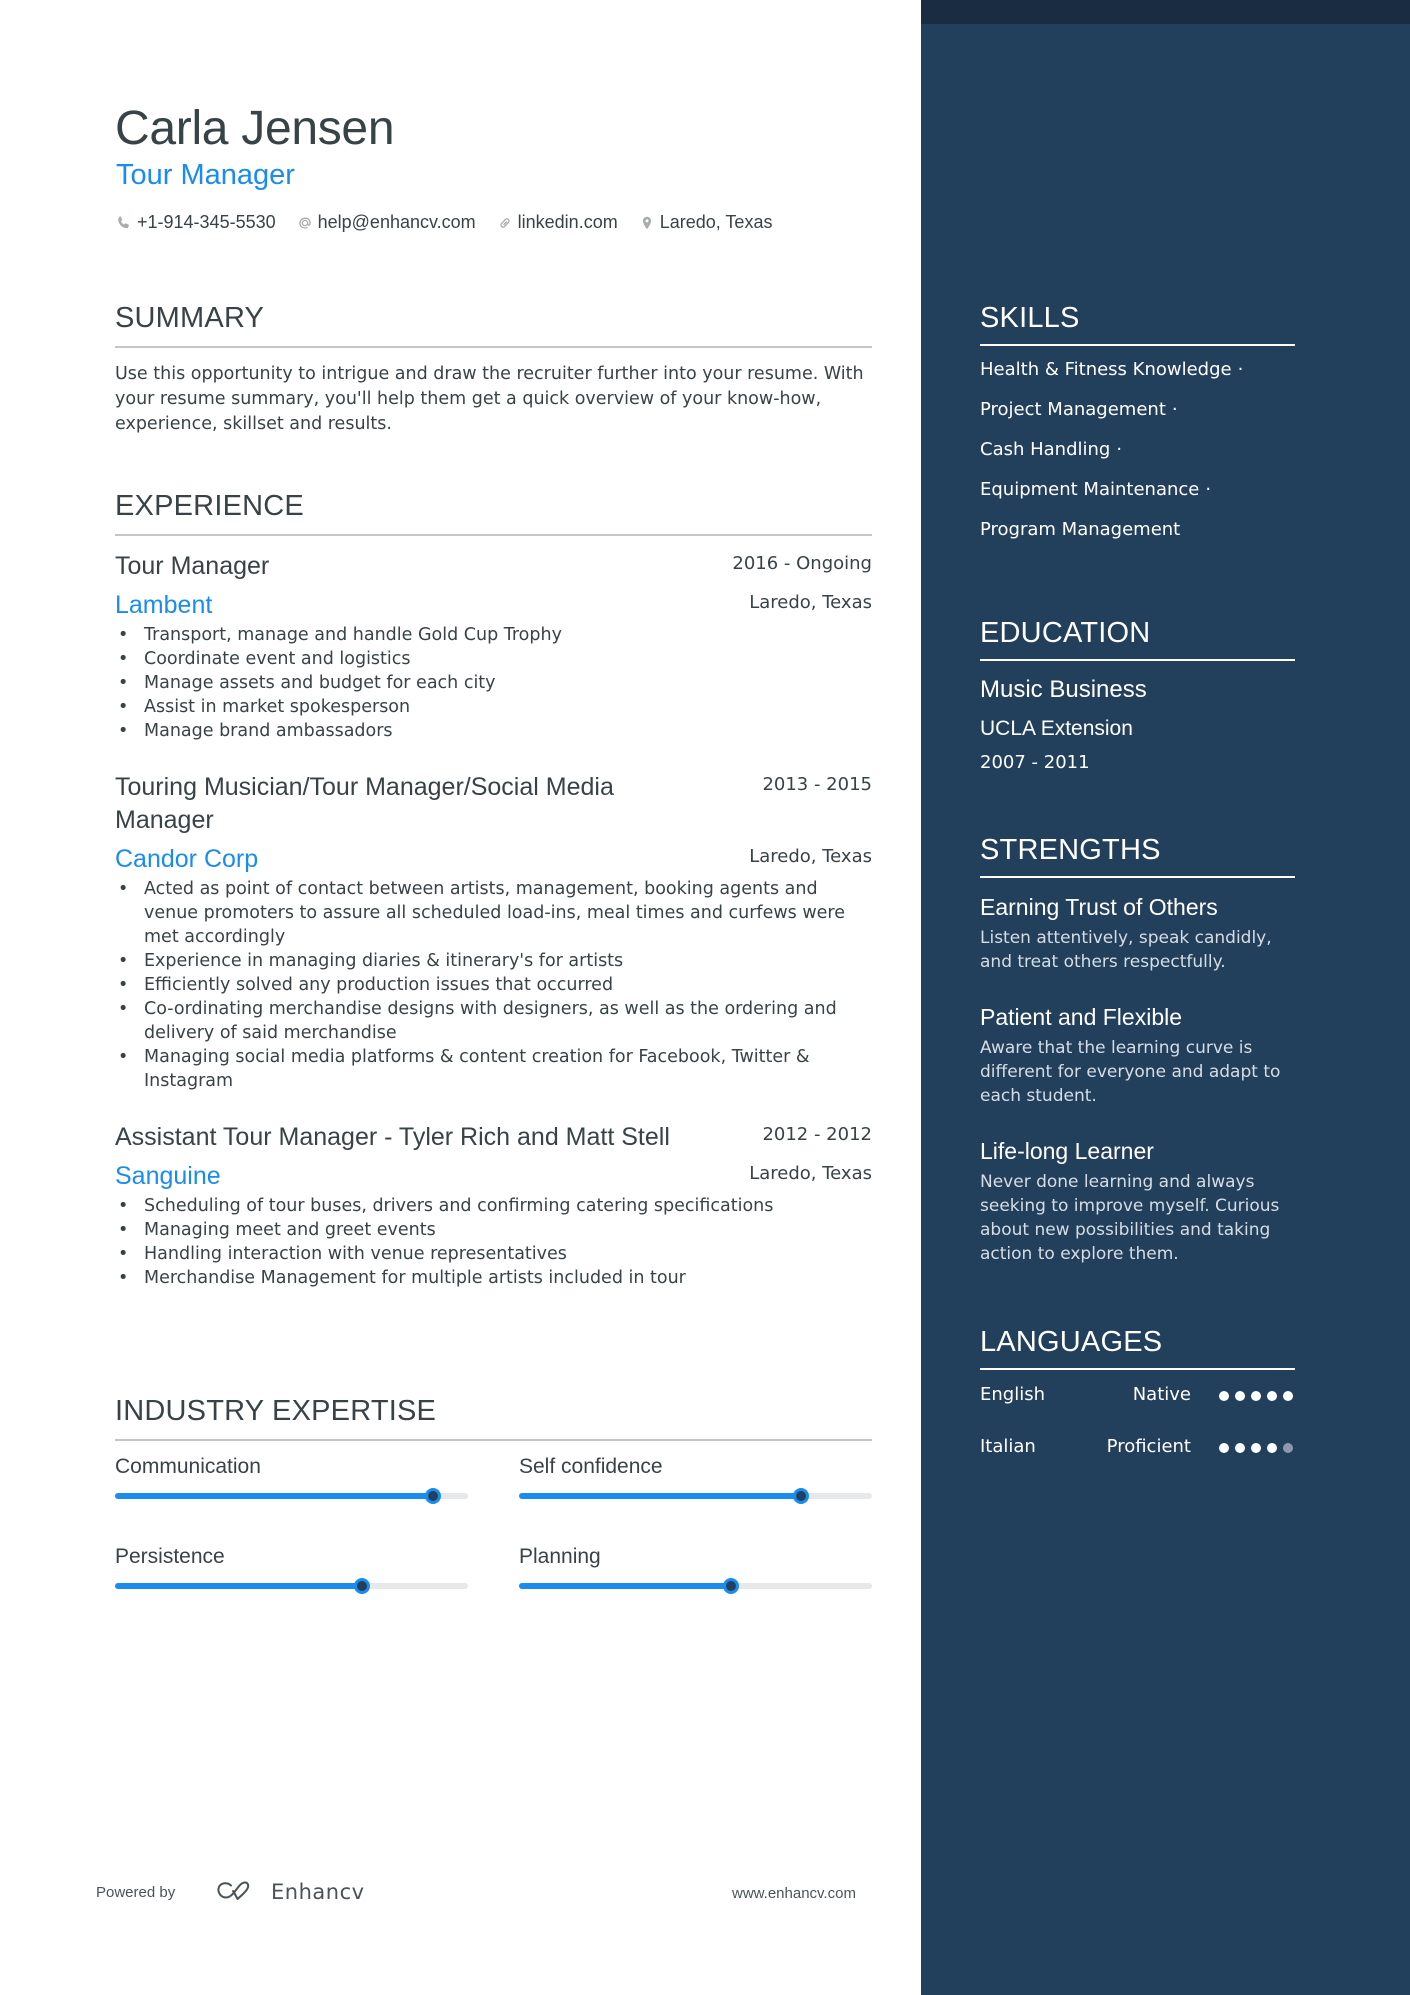  What do you see at coordinates (1148, 1446) in the screenshot?
I see `language-level: Proficient` at bounding box center [1148, 1446].